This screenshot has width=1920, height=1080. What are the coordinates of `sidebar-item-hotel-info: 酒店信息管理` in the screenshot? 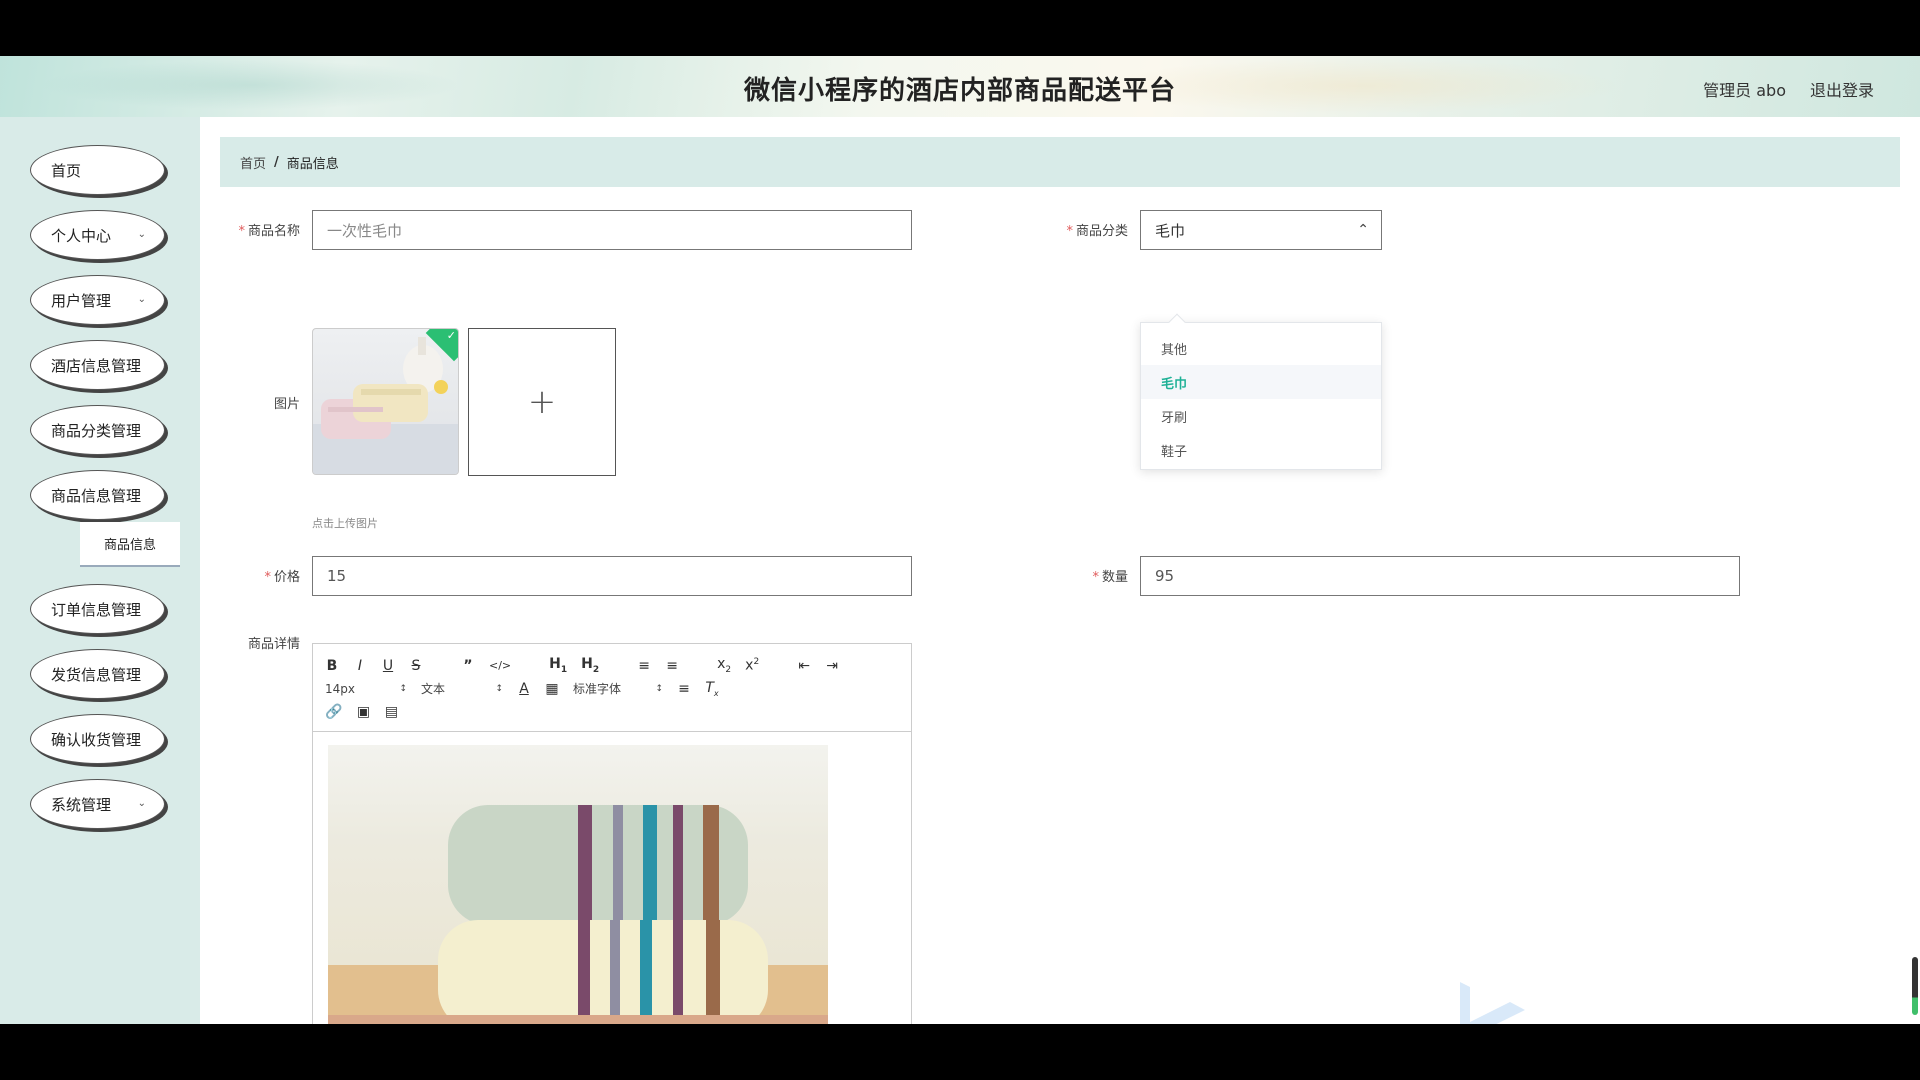 It's located at (97, 365).